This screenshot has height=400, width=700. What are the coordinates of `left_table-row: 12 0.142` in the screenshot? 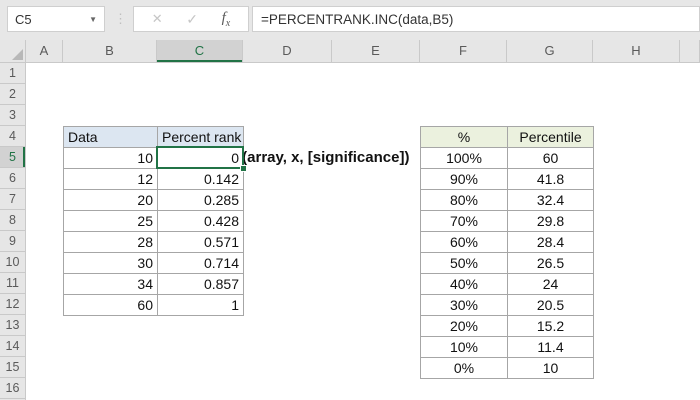 It's located at (154, 179).